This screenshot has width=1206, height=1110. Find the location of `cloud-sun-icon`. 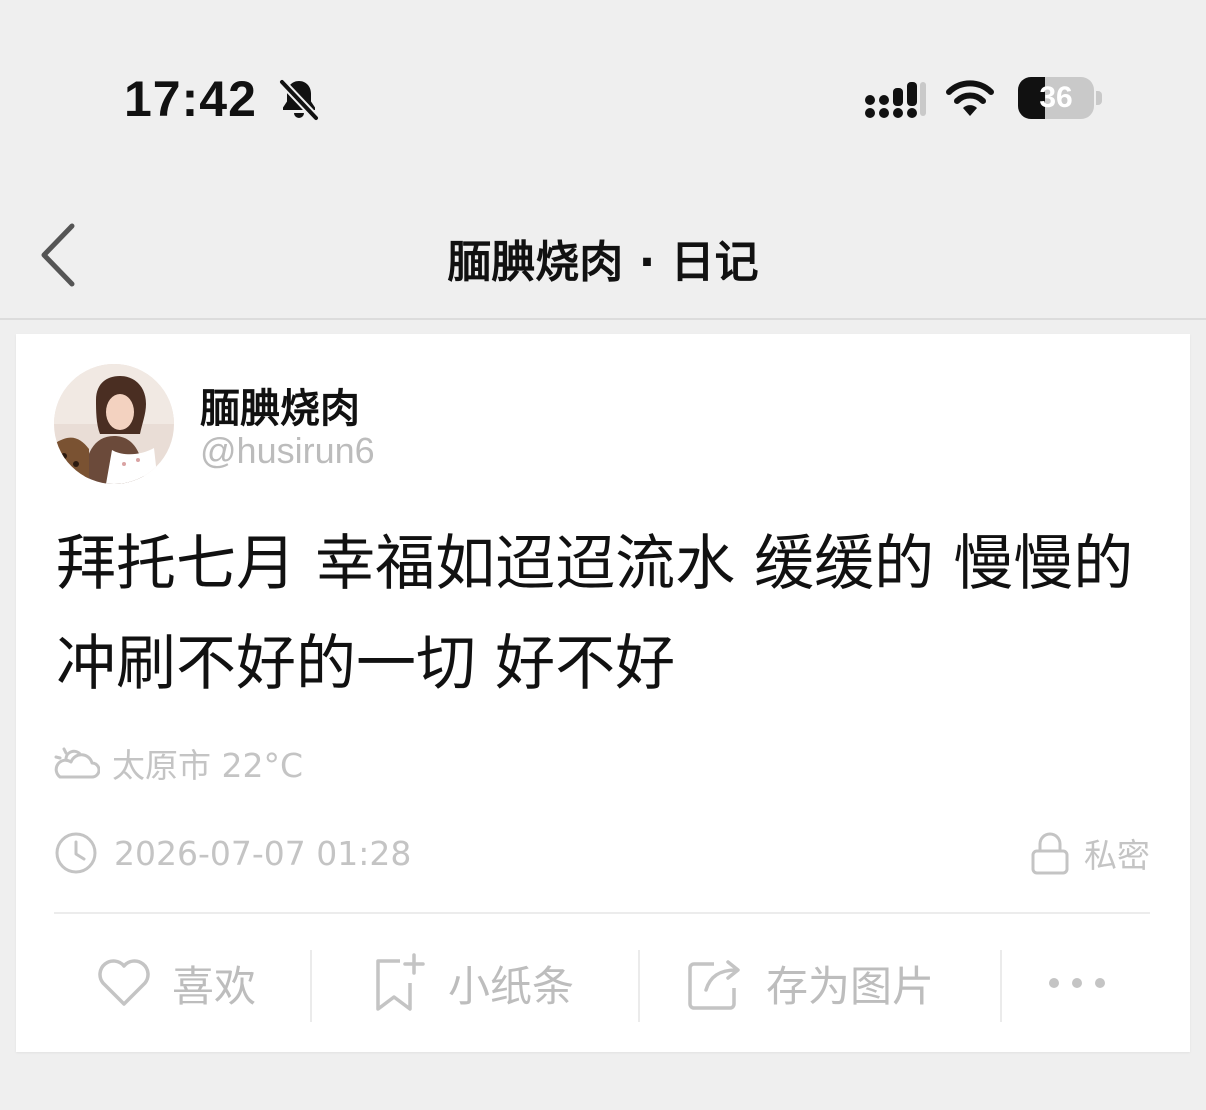

cloud-sun-icon is located at coordinates (77, 763).